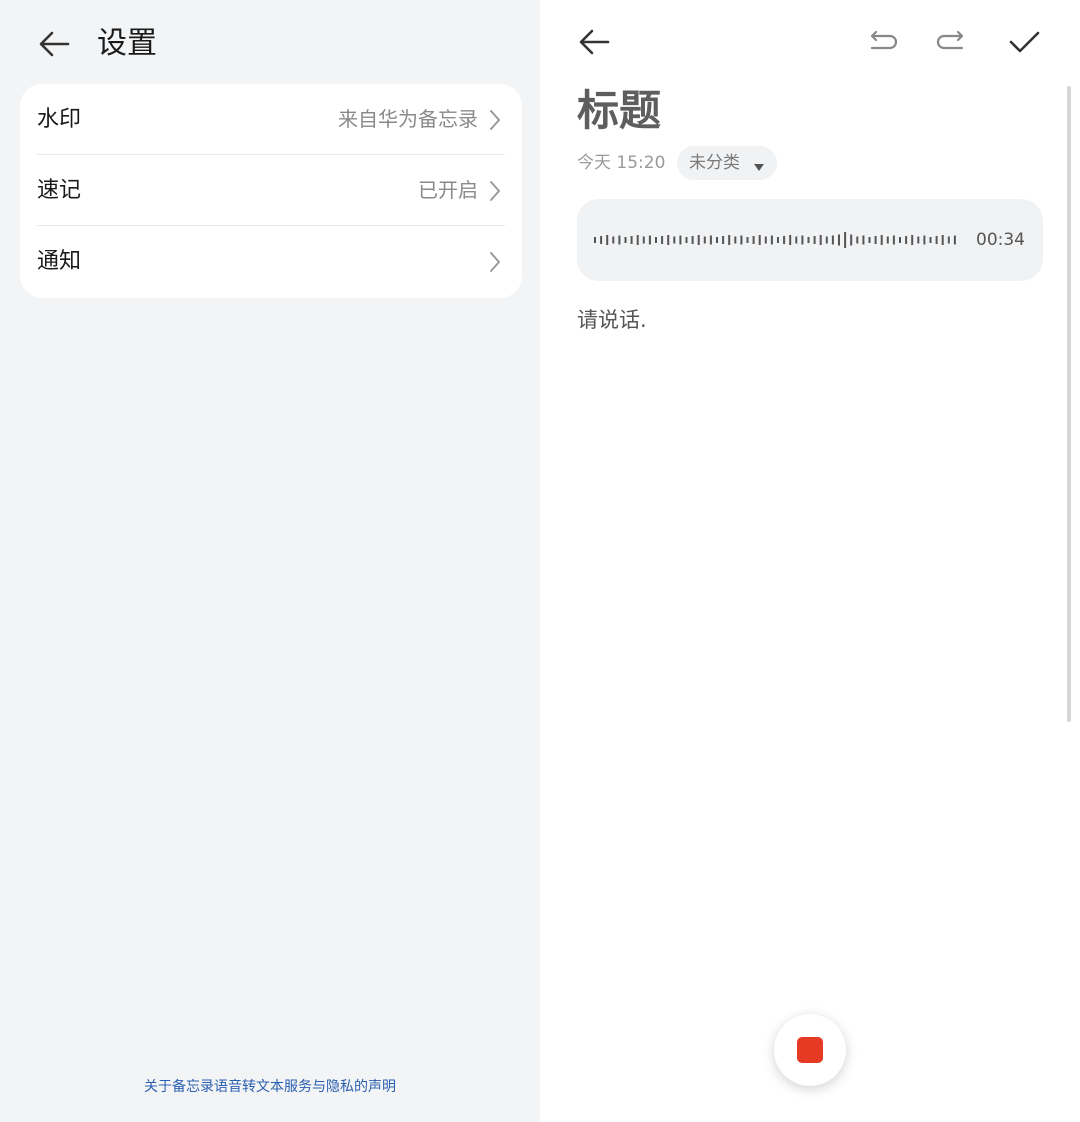 Image resolution: width=1080 pixels, height=1122 pixels. I want to click on settings-row-label: 速记, so click(59, 190).